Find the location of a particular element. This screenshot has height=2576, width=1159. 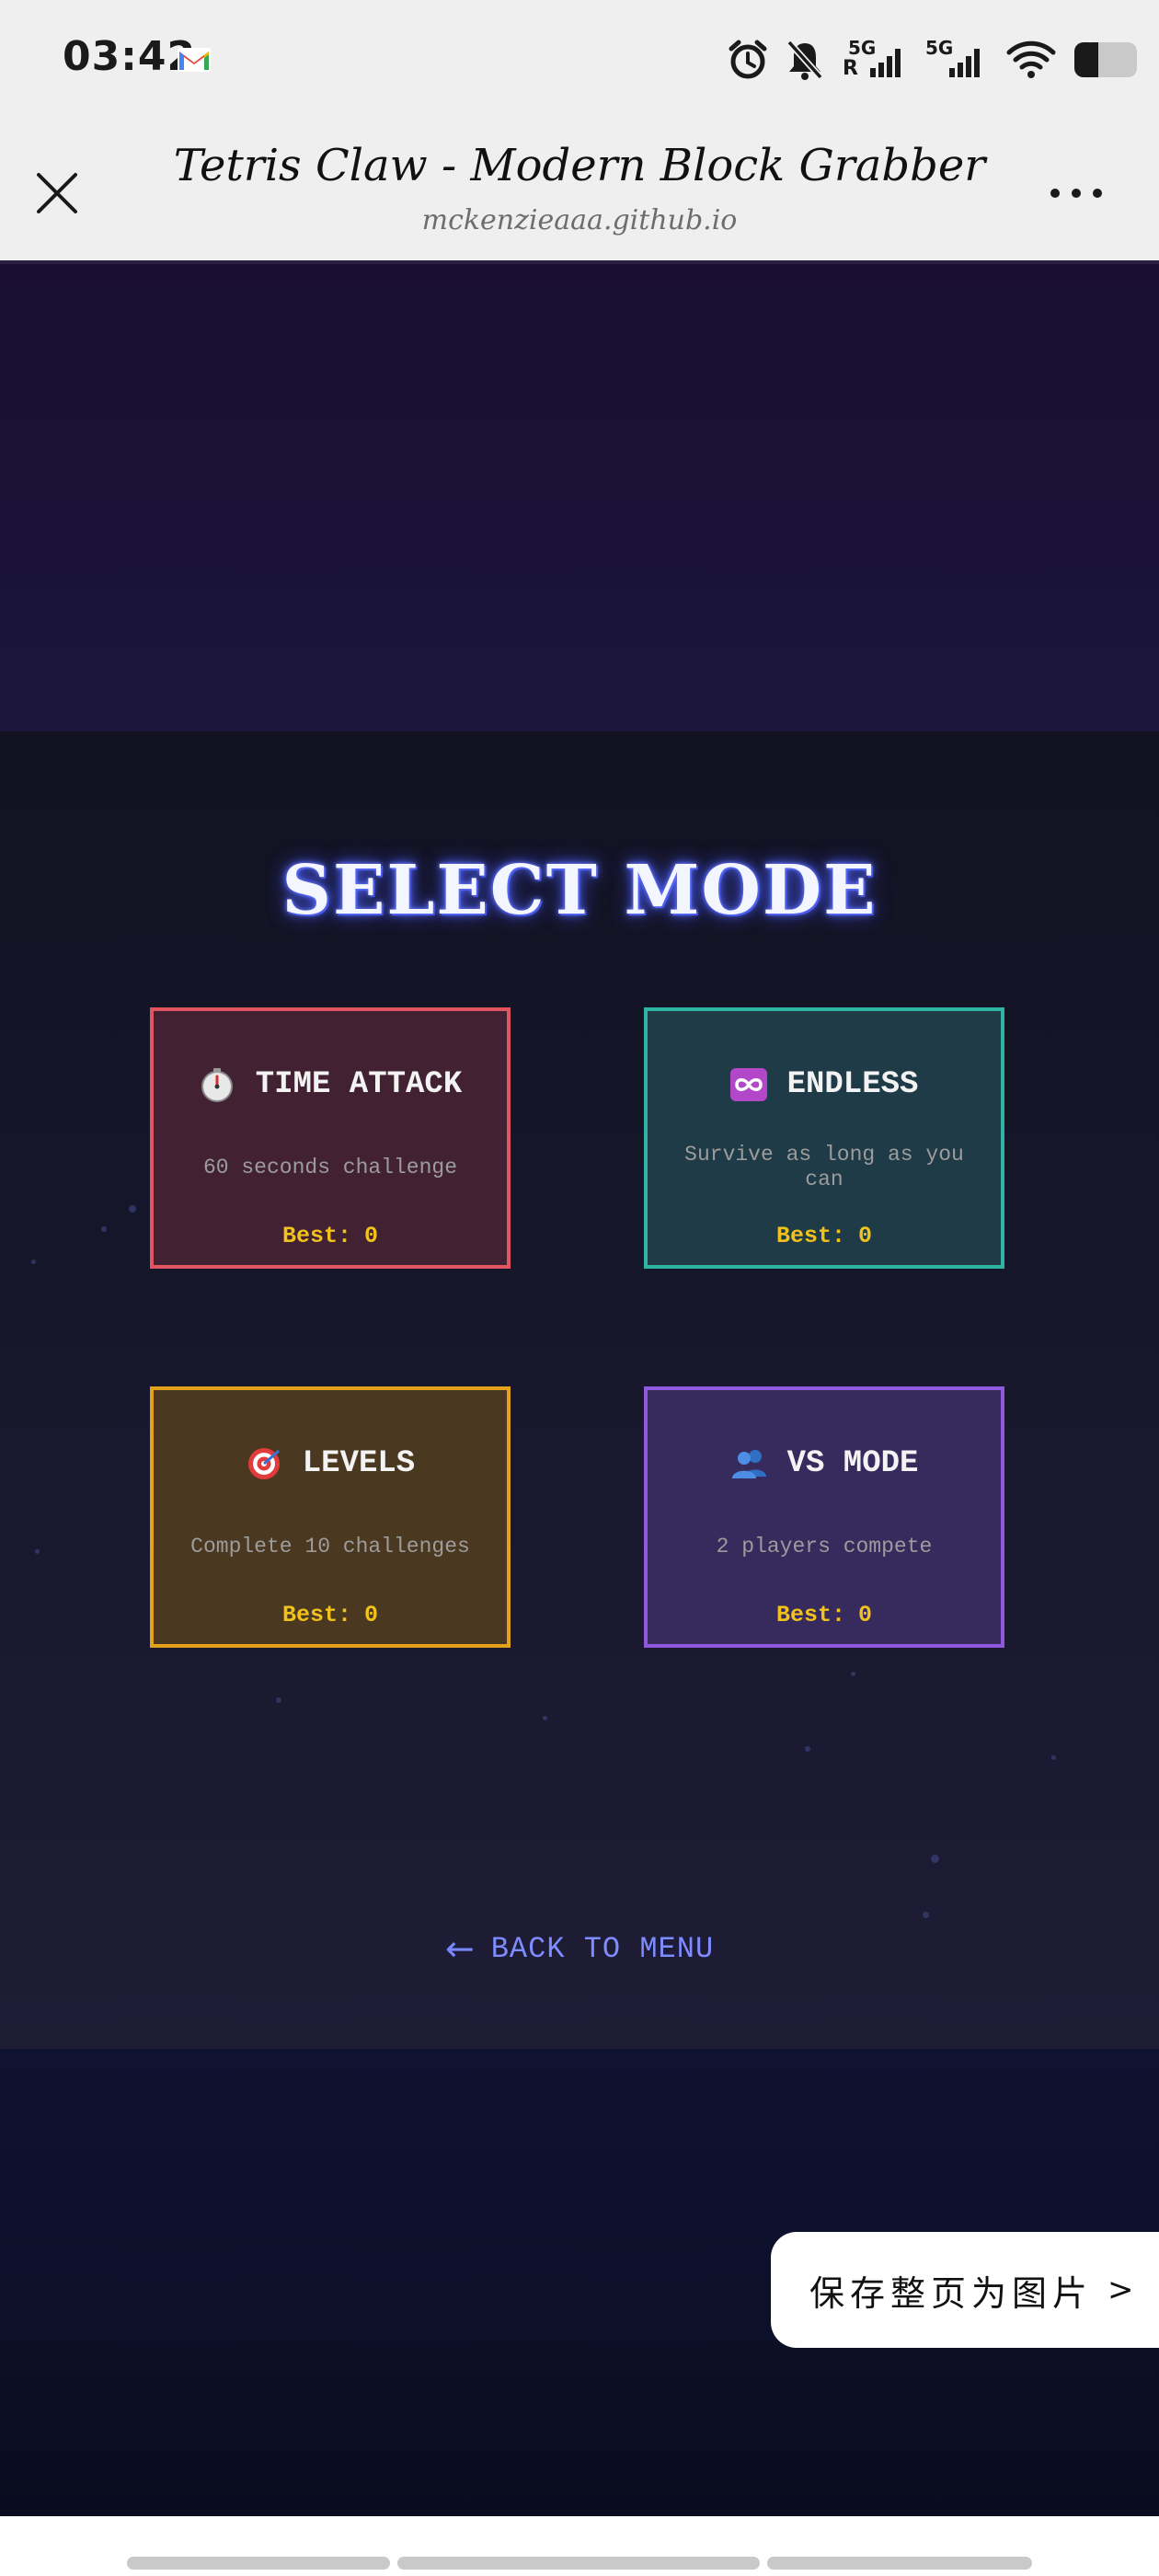

mode-description: 60 seconds challenge is located at coordinates (330, 1167).